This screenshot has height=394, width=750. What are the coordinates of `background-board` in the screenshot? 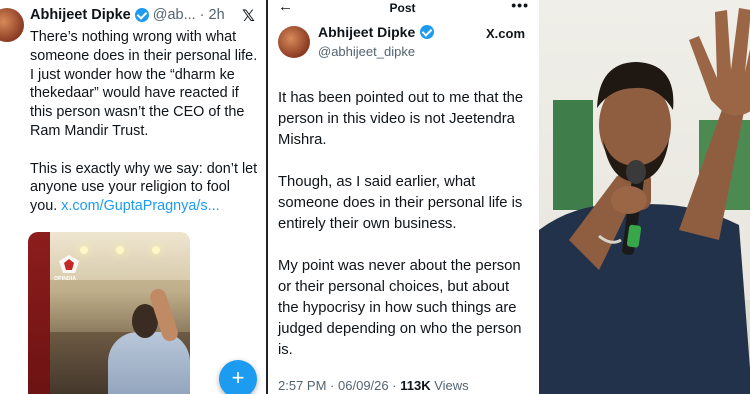 It's located at (573, 155).